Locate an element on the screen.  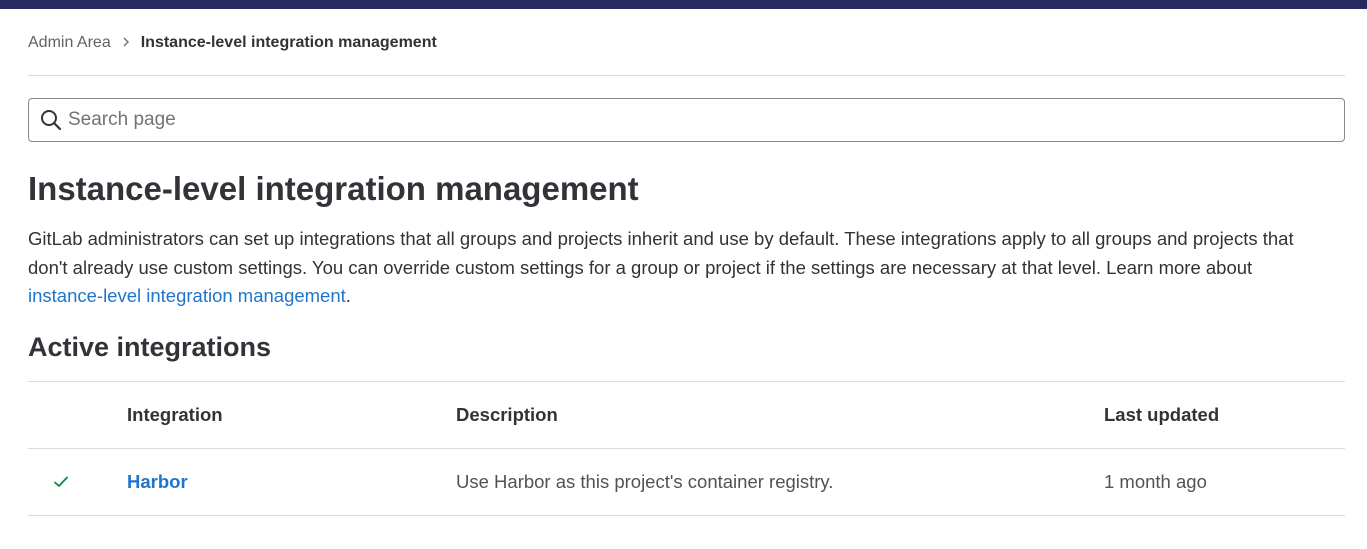
integration-name-cell: Harbor is located at coordinates (157, 482).